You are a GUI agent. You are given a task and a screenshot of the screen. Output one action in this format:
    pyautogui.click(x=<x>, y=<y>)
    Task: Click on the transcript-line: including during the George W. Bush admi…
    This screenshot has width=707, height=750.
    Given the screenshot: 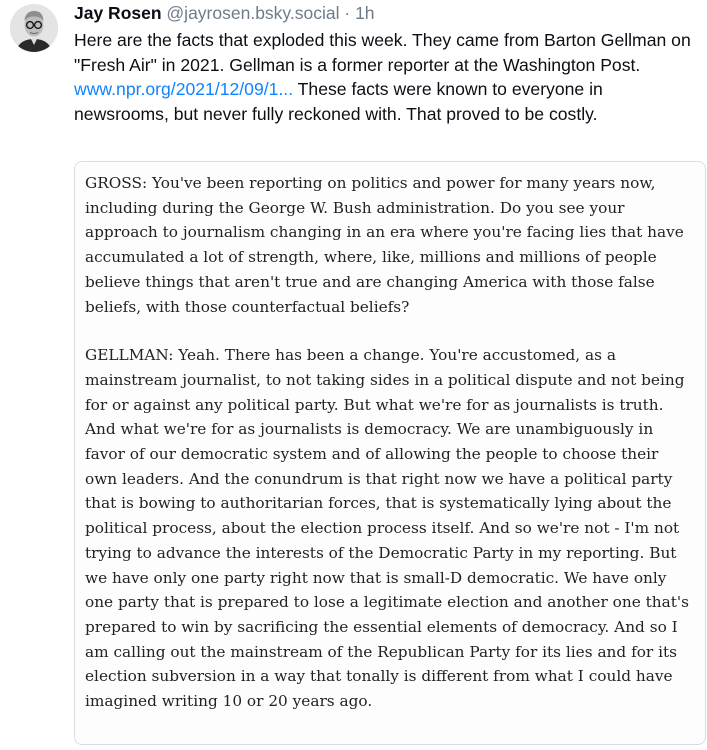 What is the action you would take?
    pyautogui.click(x=355, y=207)
    